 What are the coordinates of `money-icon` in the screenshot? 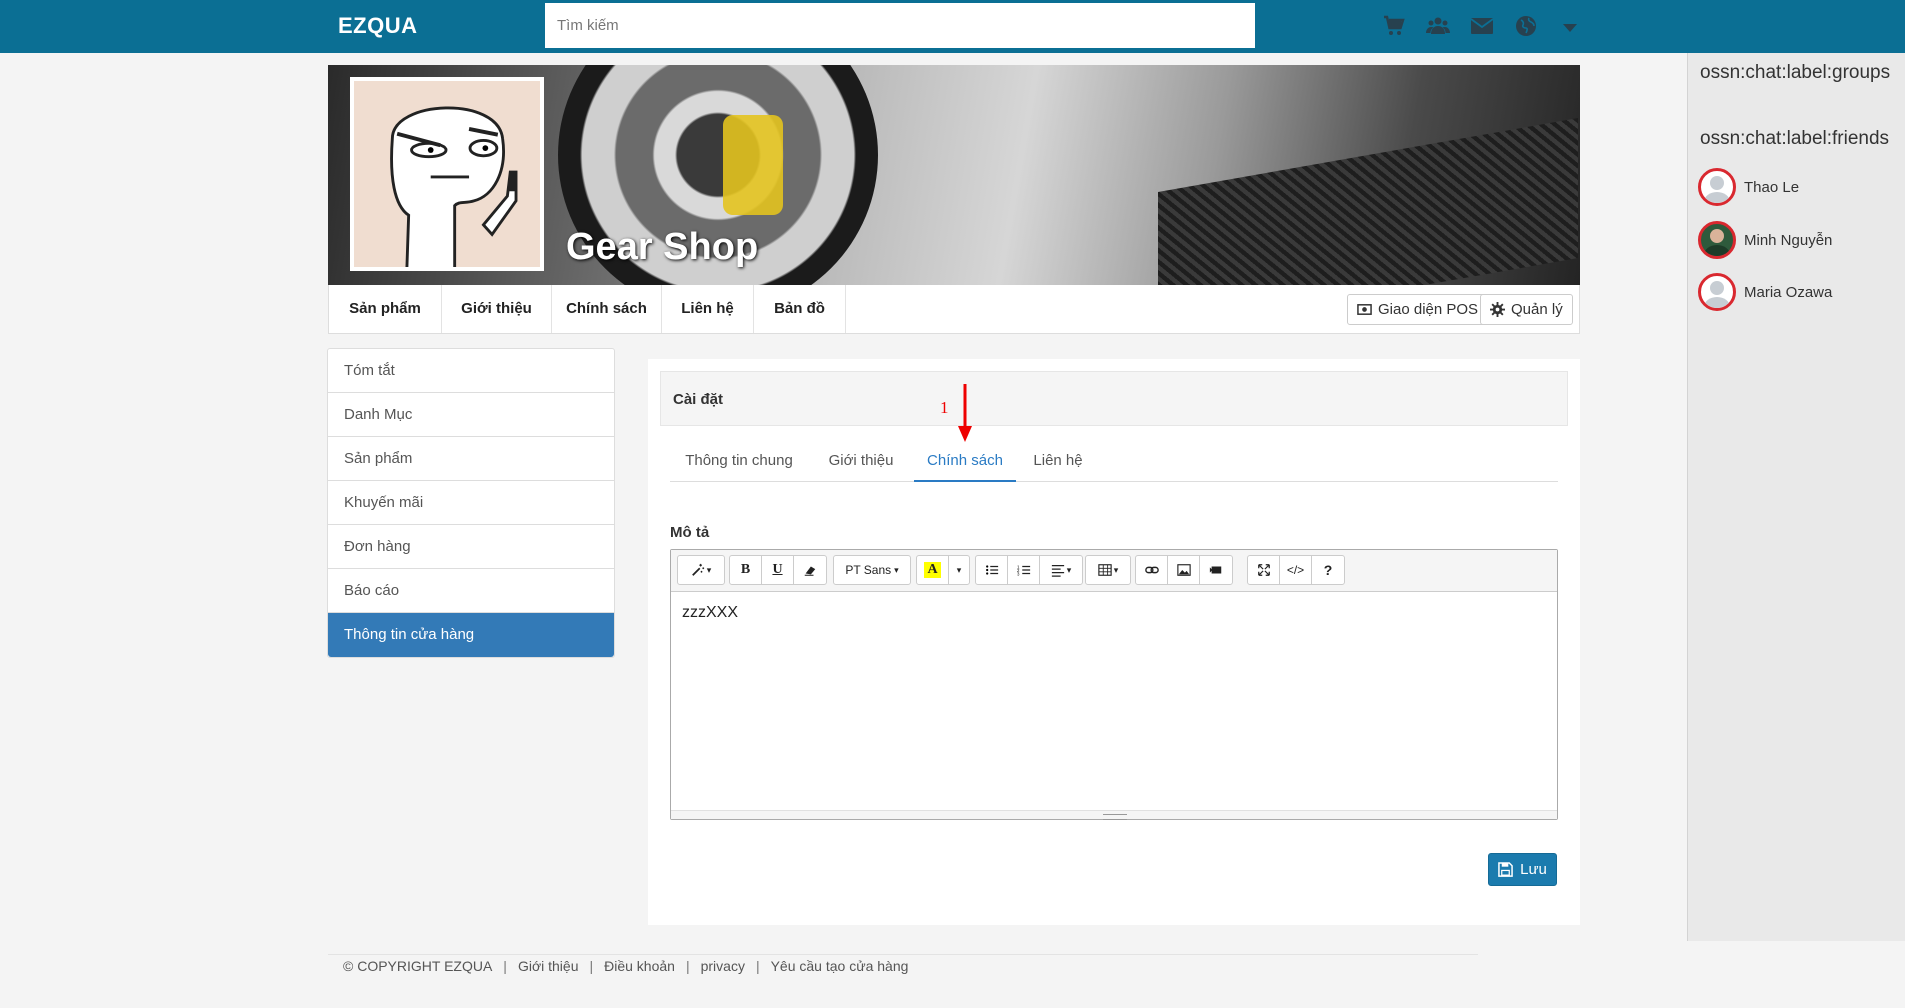 It's located at (1364, 309).